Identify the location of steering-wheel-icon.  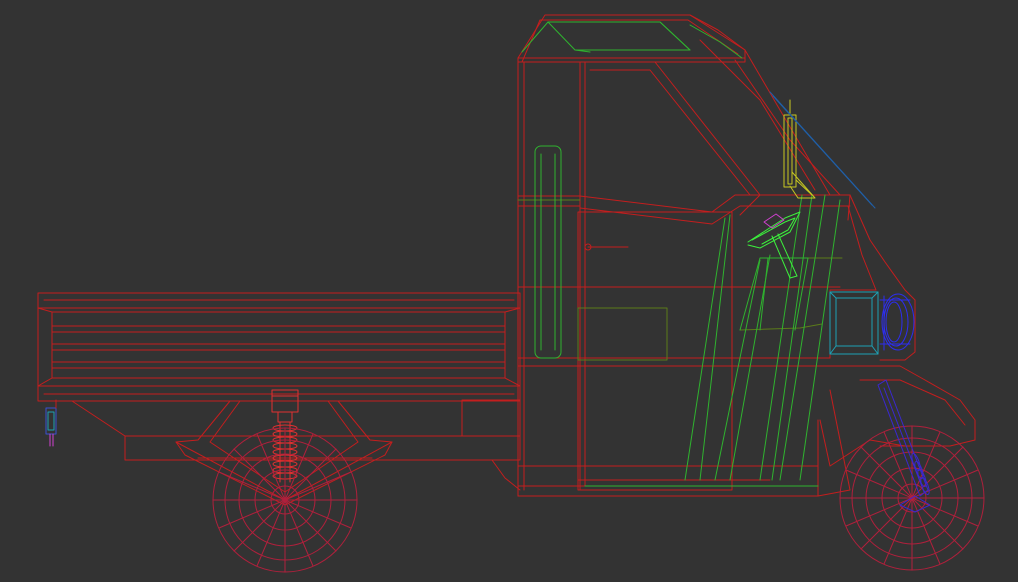
(774, 245).